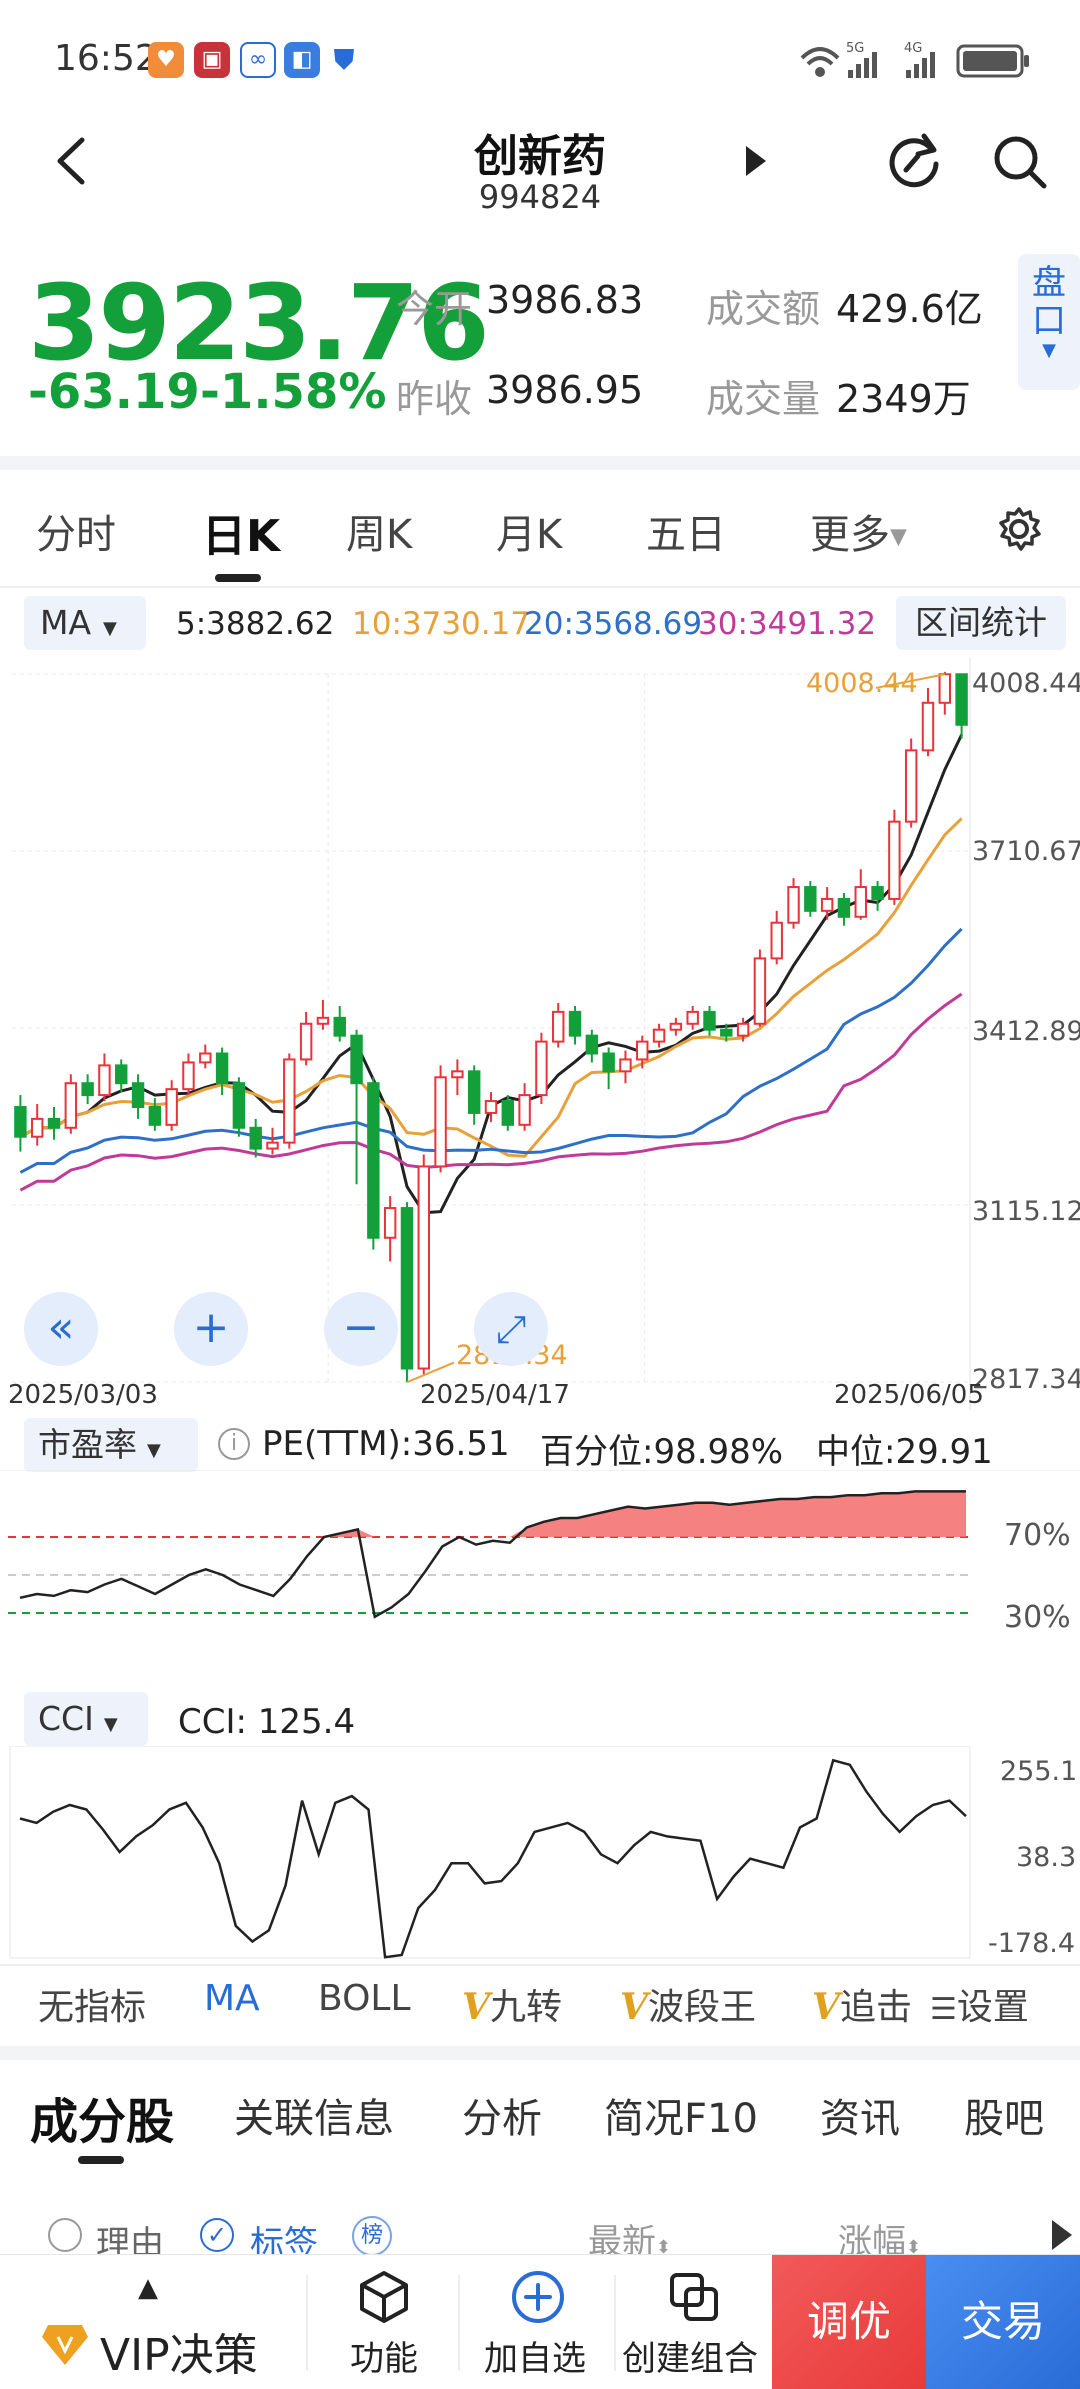  I want to click on indicator-band-king-label: 波段王, so click(701, 2007).